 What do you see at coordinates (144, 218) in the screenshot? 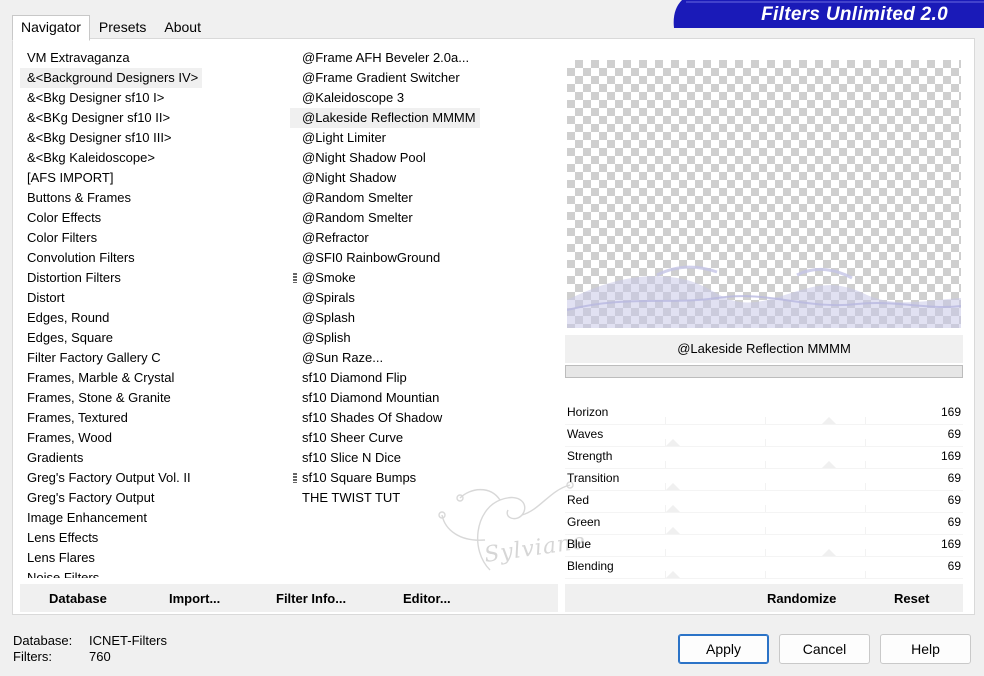
I see `category-item: Color Effects` at bounding box center [144, 218].